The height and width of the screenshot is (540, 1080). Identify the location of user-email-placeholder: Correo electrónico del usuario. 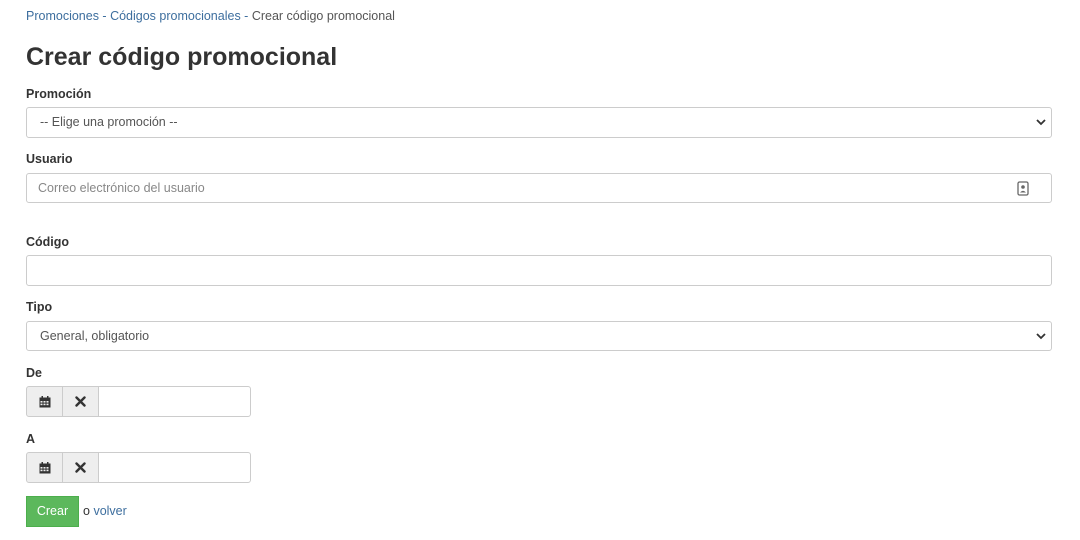
(121, 188).